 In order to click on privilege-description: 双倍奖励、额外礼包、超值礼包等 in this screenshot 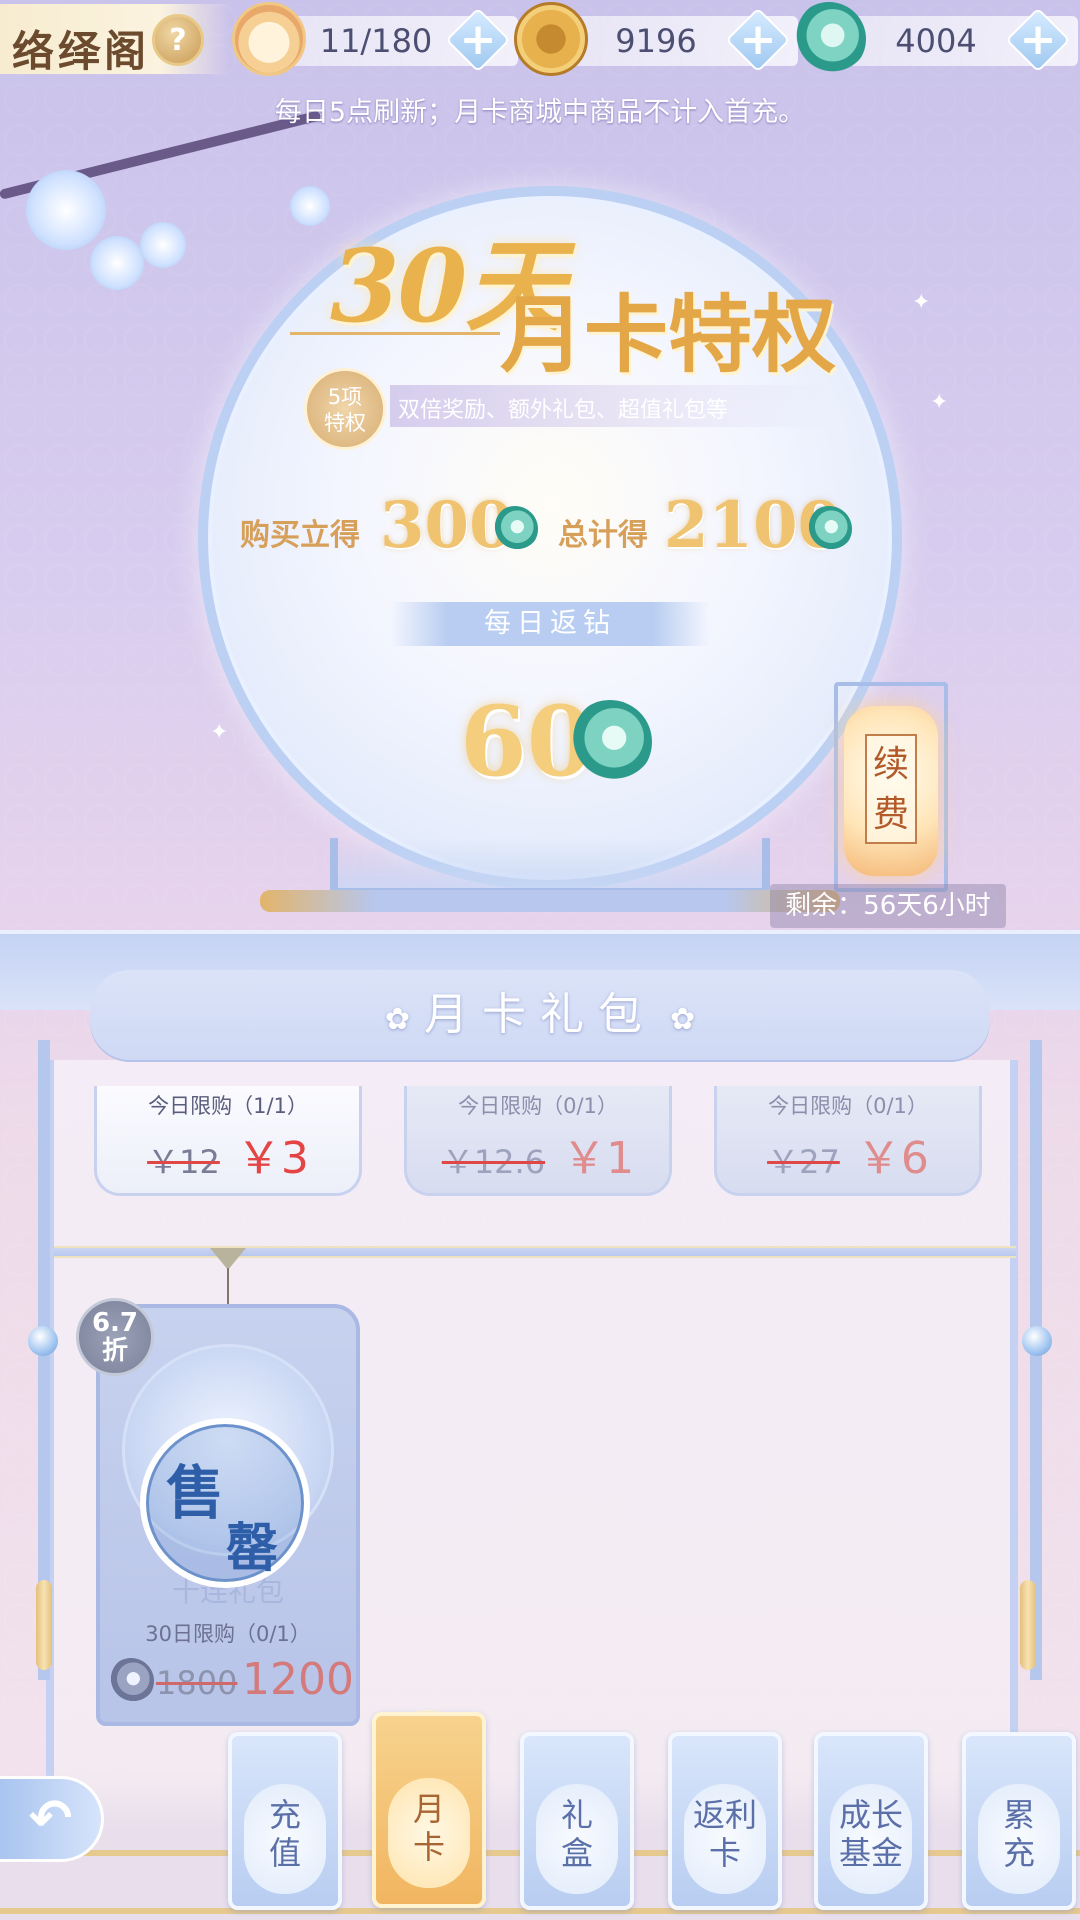, I will do `click(610, 406)`.